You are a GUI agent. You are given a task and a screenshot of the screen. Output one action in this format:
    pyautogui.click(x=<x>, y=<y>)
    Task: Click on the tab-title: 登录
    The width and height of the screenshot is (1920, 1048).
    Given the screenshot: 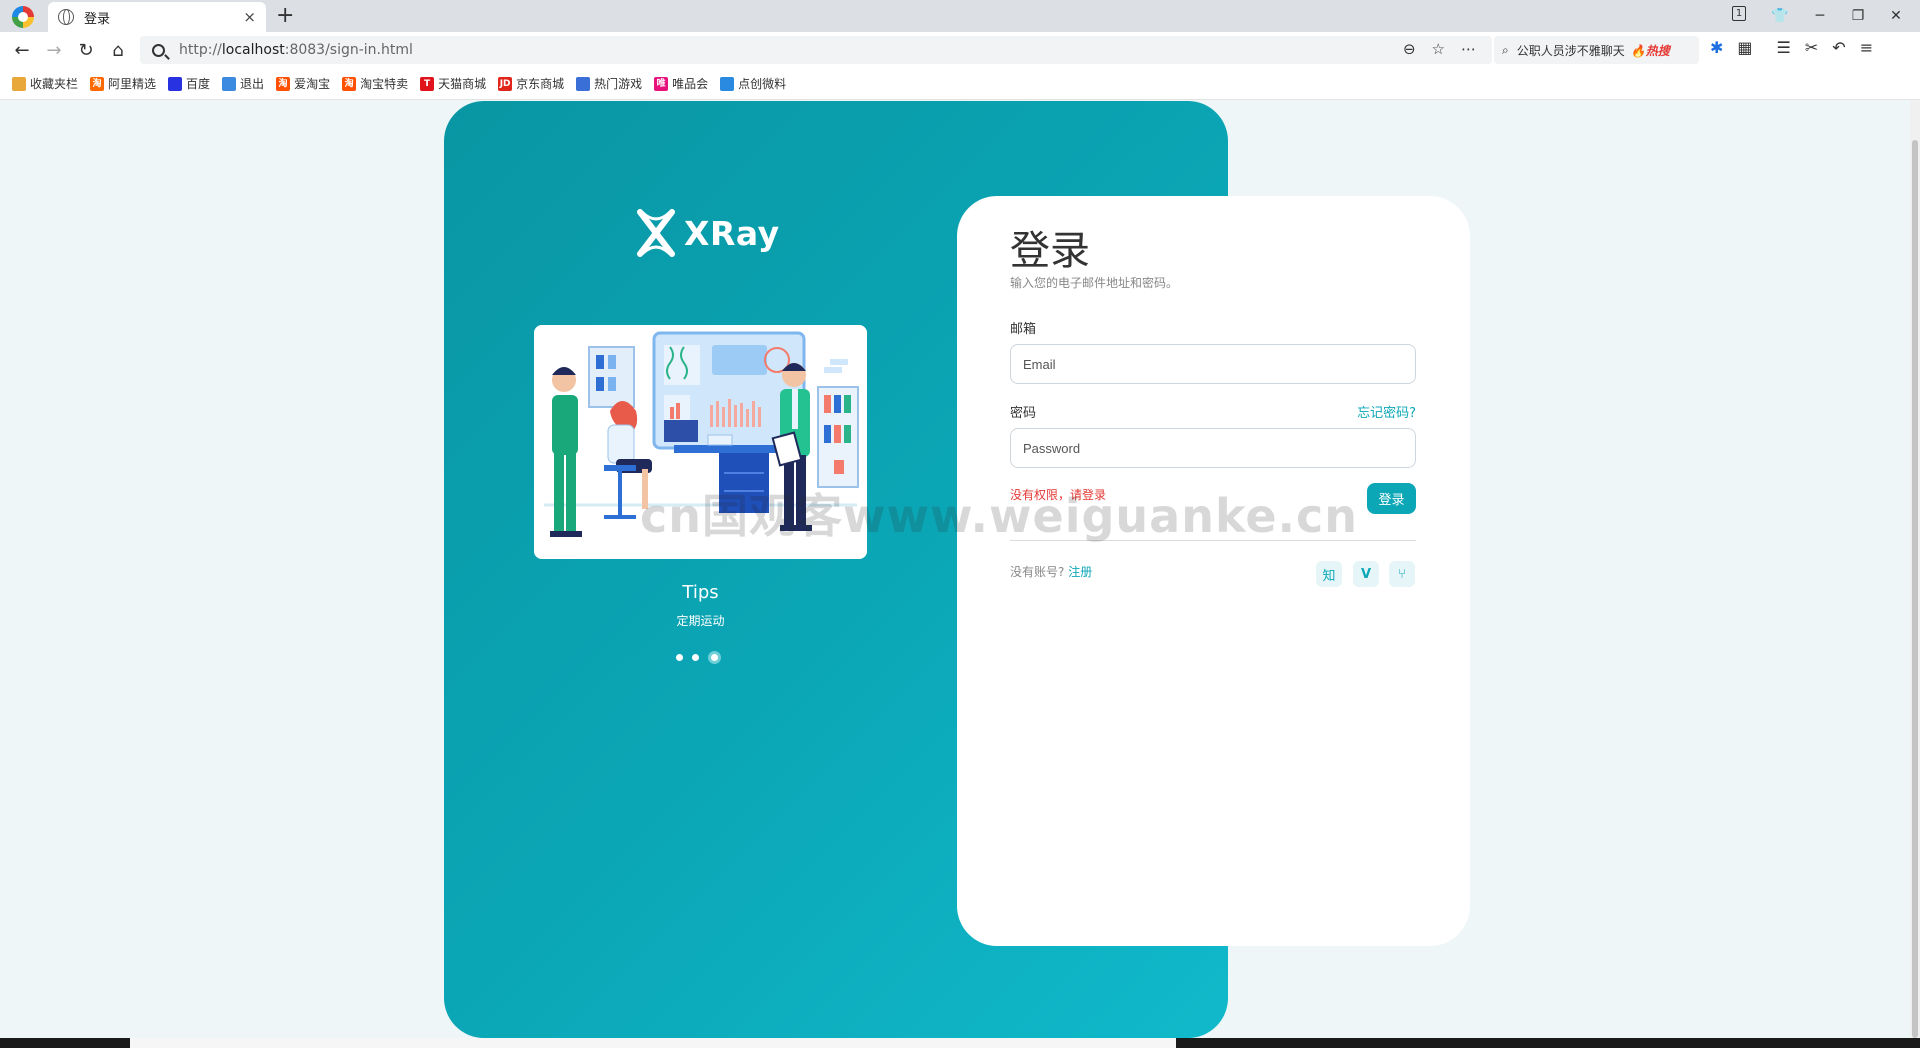 What is the action you would take?
    pyautogui.click(x=97, y=19)
    